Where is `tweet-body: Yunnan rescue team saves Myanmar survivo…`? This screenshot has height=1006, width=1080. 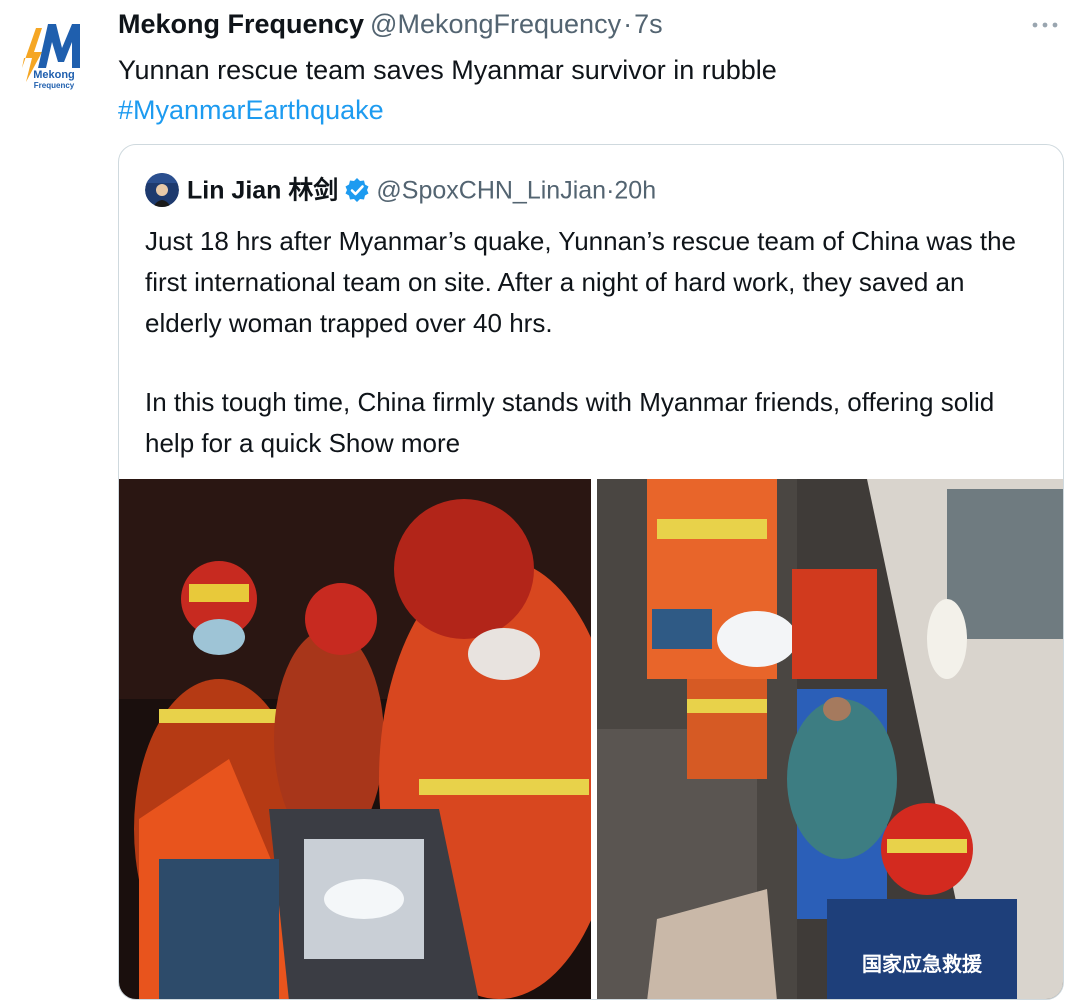 tweet-body: Yunnan rescue team saves Myanmar survivo… is located at coordinates (447, 90).